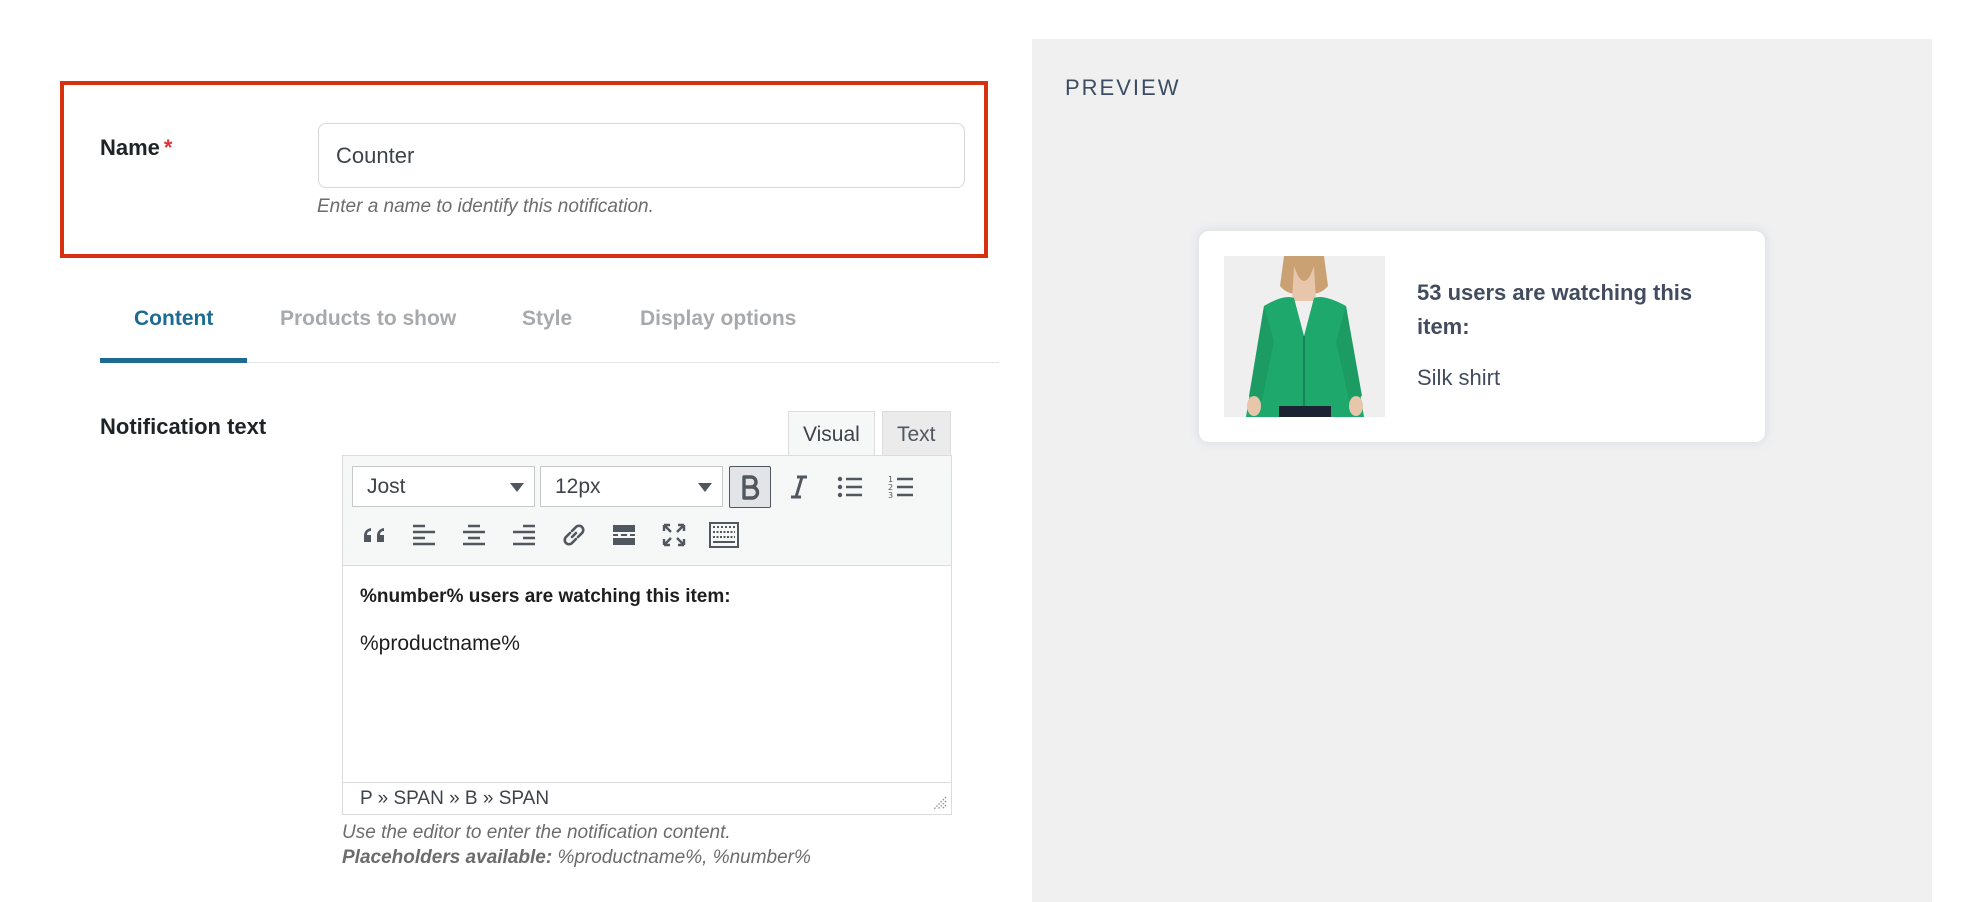 This screenshot has width=1976, height=902. I want to click on italic-button, so click(799, 487).